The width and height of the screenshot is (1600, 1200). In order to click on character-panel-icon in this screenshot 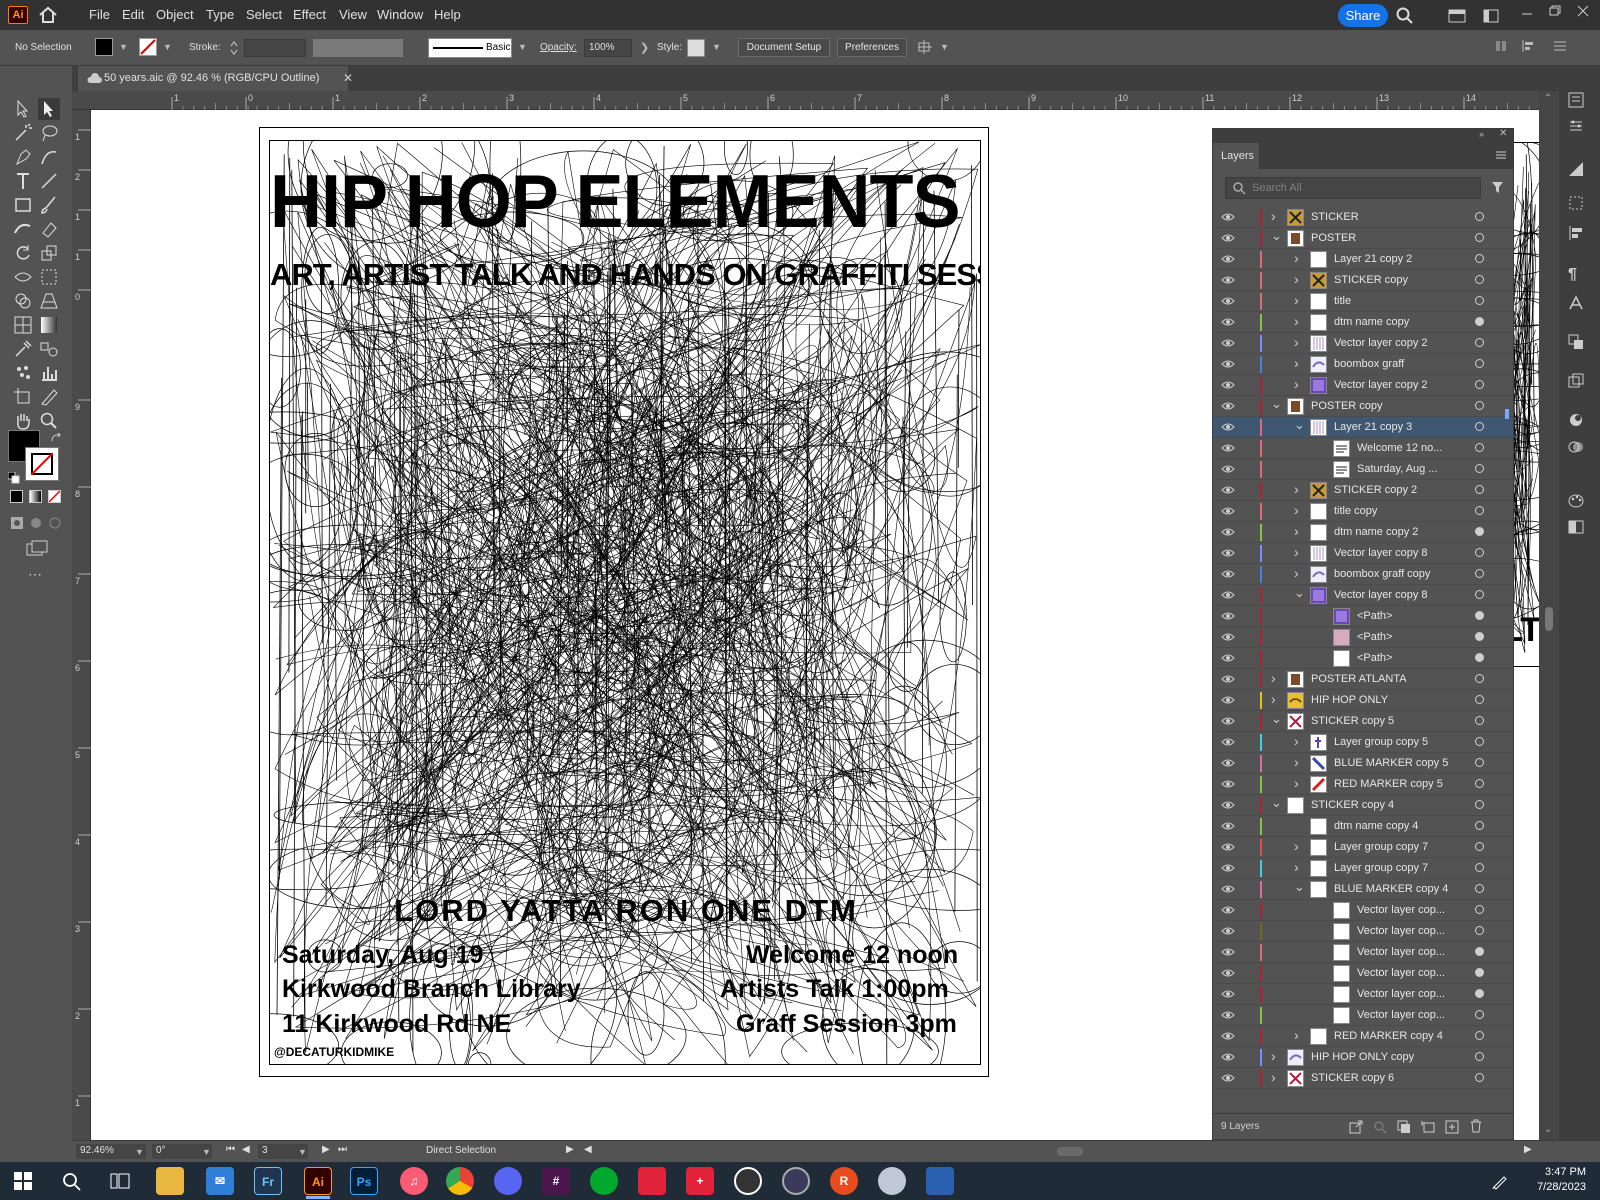, I will do `click(1576, 303)`.